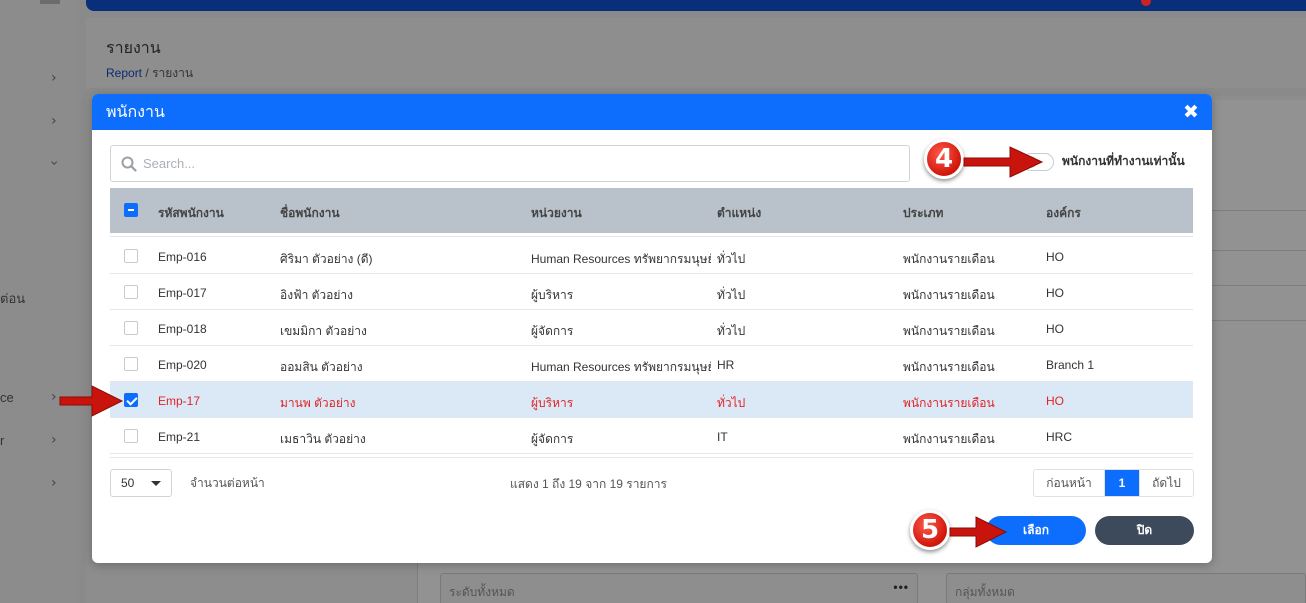  What do you see at coordinates (131, 210) in the screenshot?
I see `select-all-checkbox` at bounding box center [131, 210].